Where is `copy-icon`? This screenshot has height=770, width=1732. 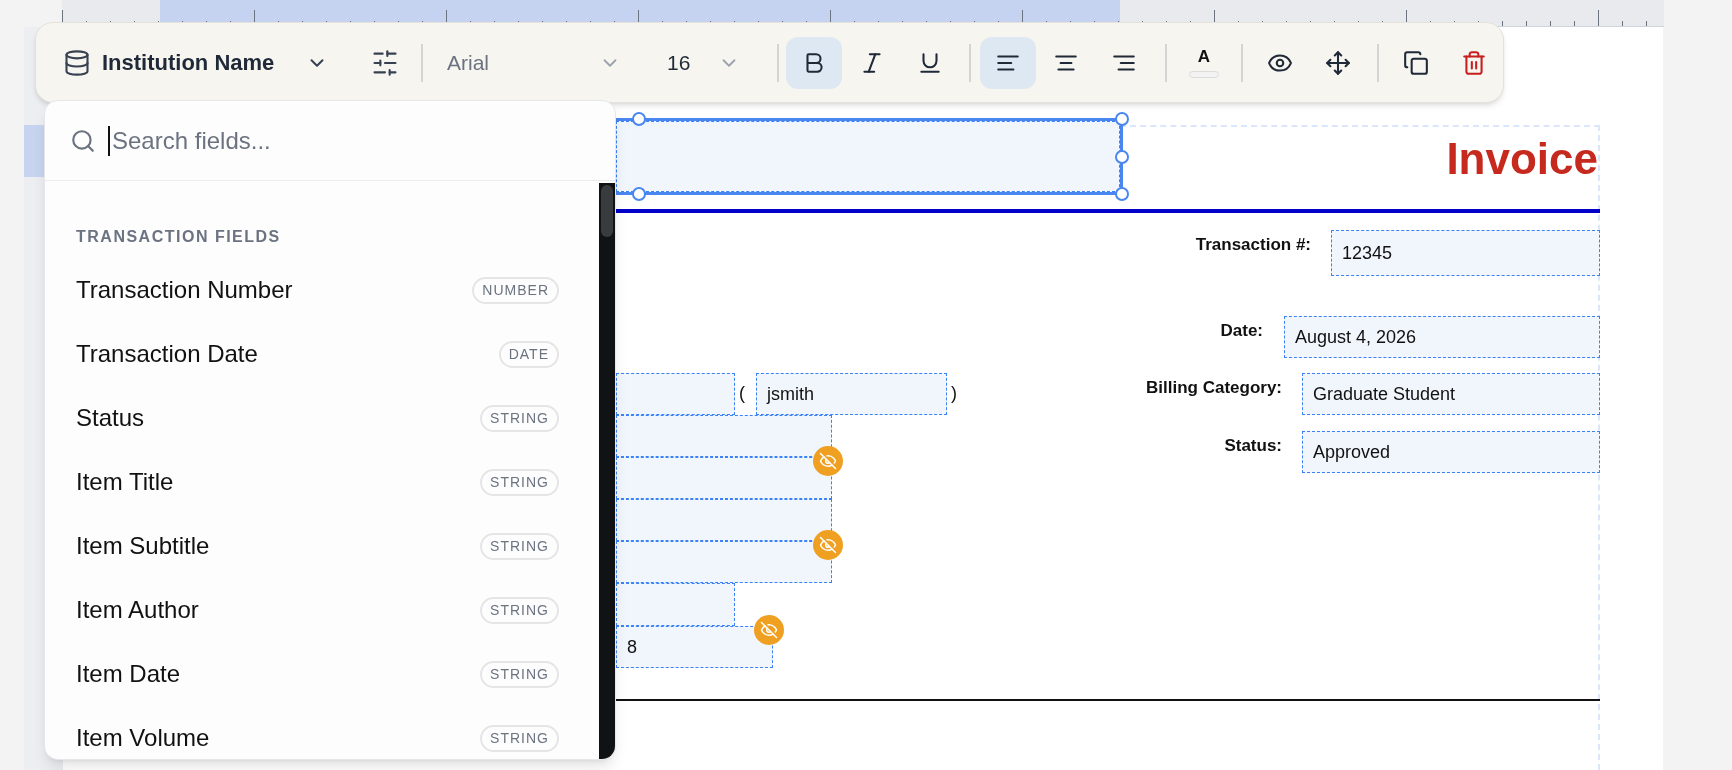
copy-icon is located at coordinates (1416, 62).